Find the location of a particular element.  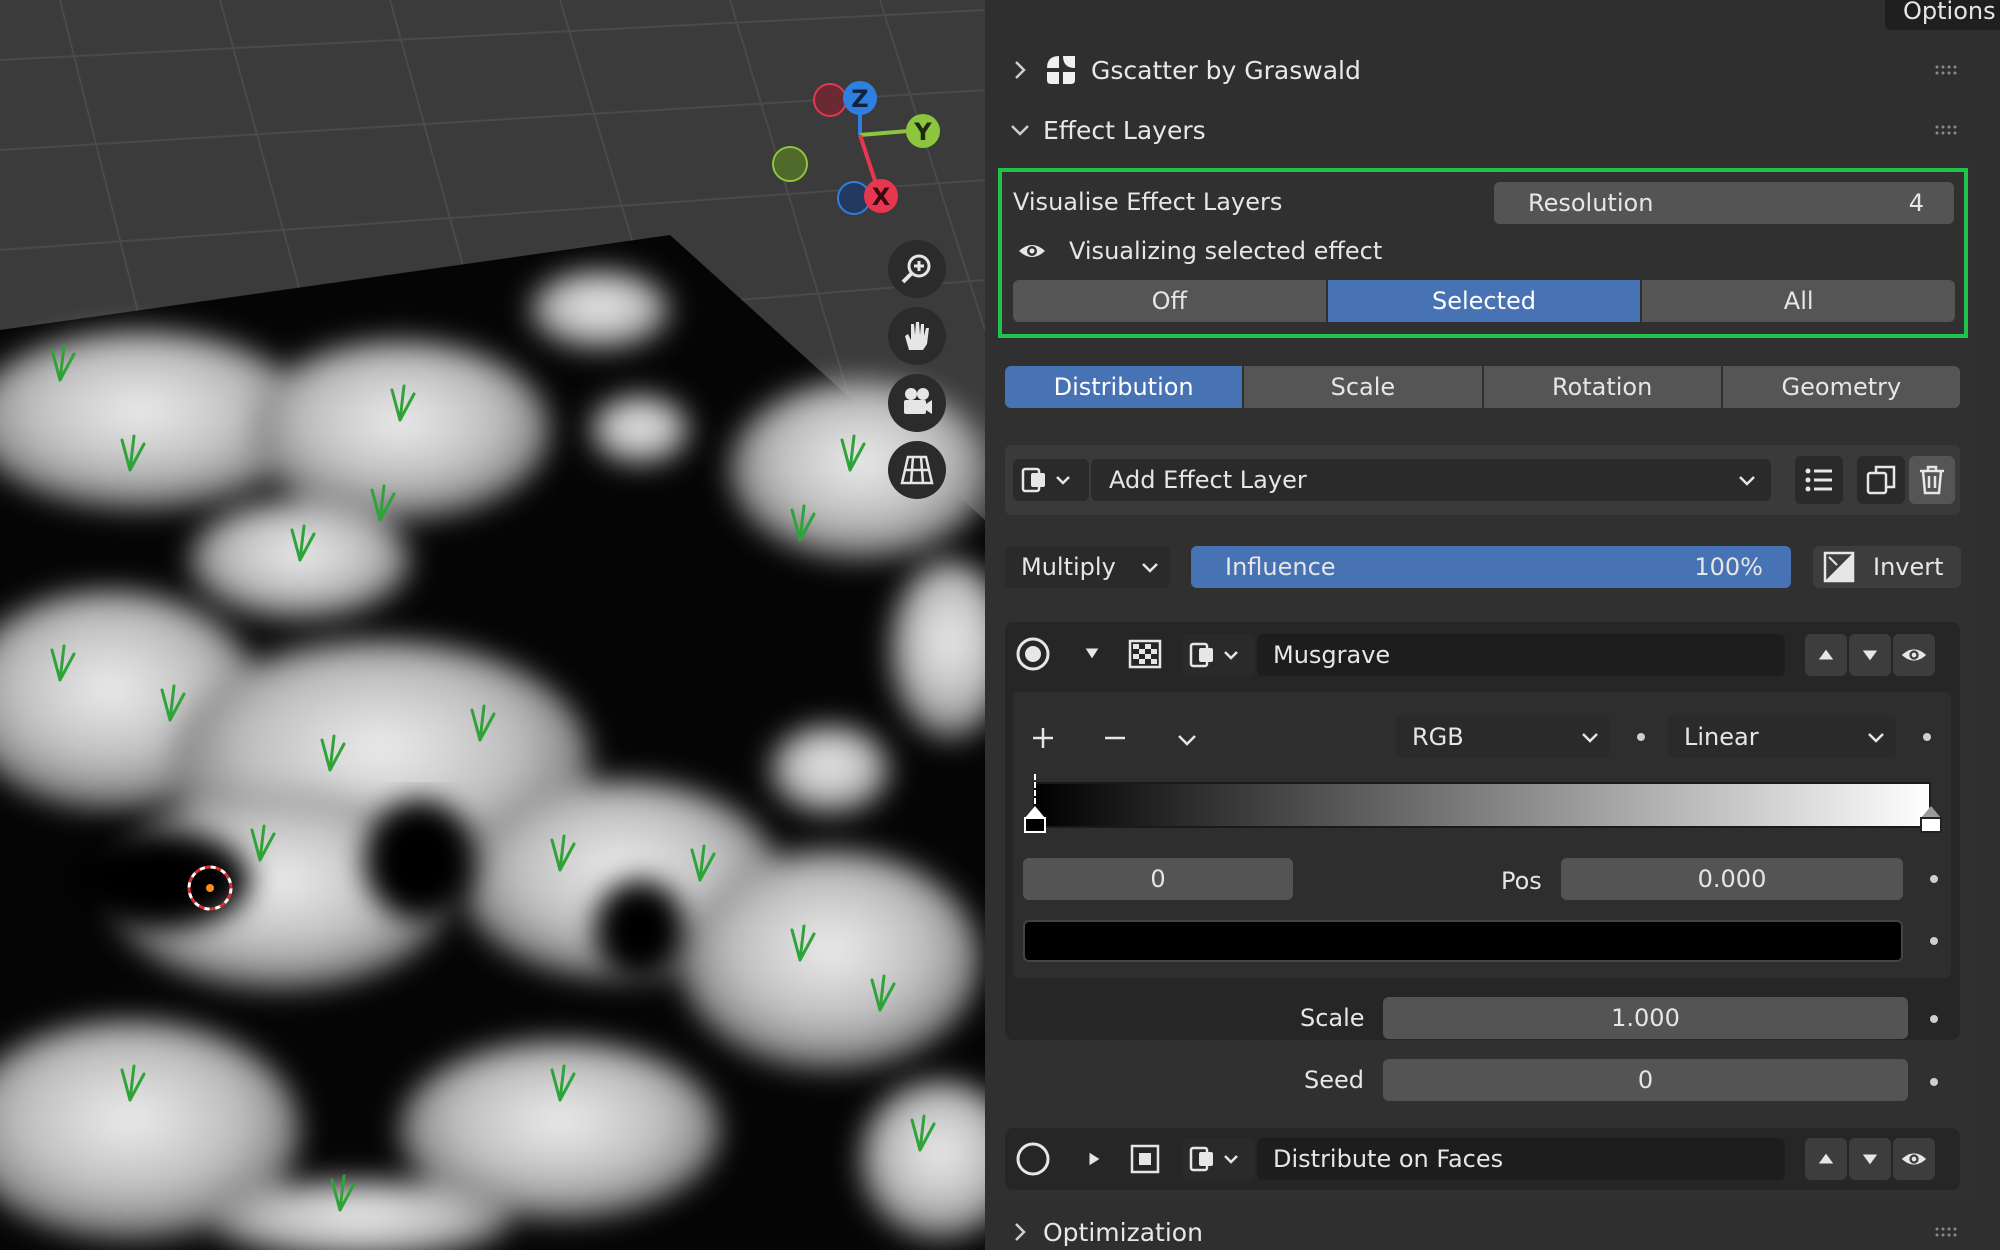

effect-type-dropdown is located at coordinates (1051, 480).